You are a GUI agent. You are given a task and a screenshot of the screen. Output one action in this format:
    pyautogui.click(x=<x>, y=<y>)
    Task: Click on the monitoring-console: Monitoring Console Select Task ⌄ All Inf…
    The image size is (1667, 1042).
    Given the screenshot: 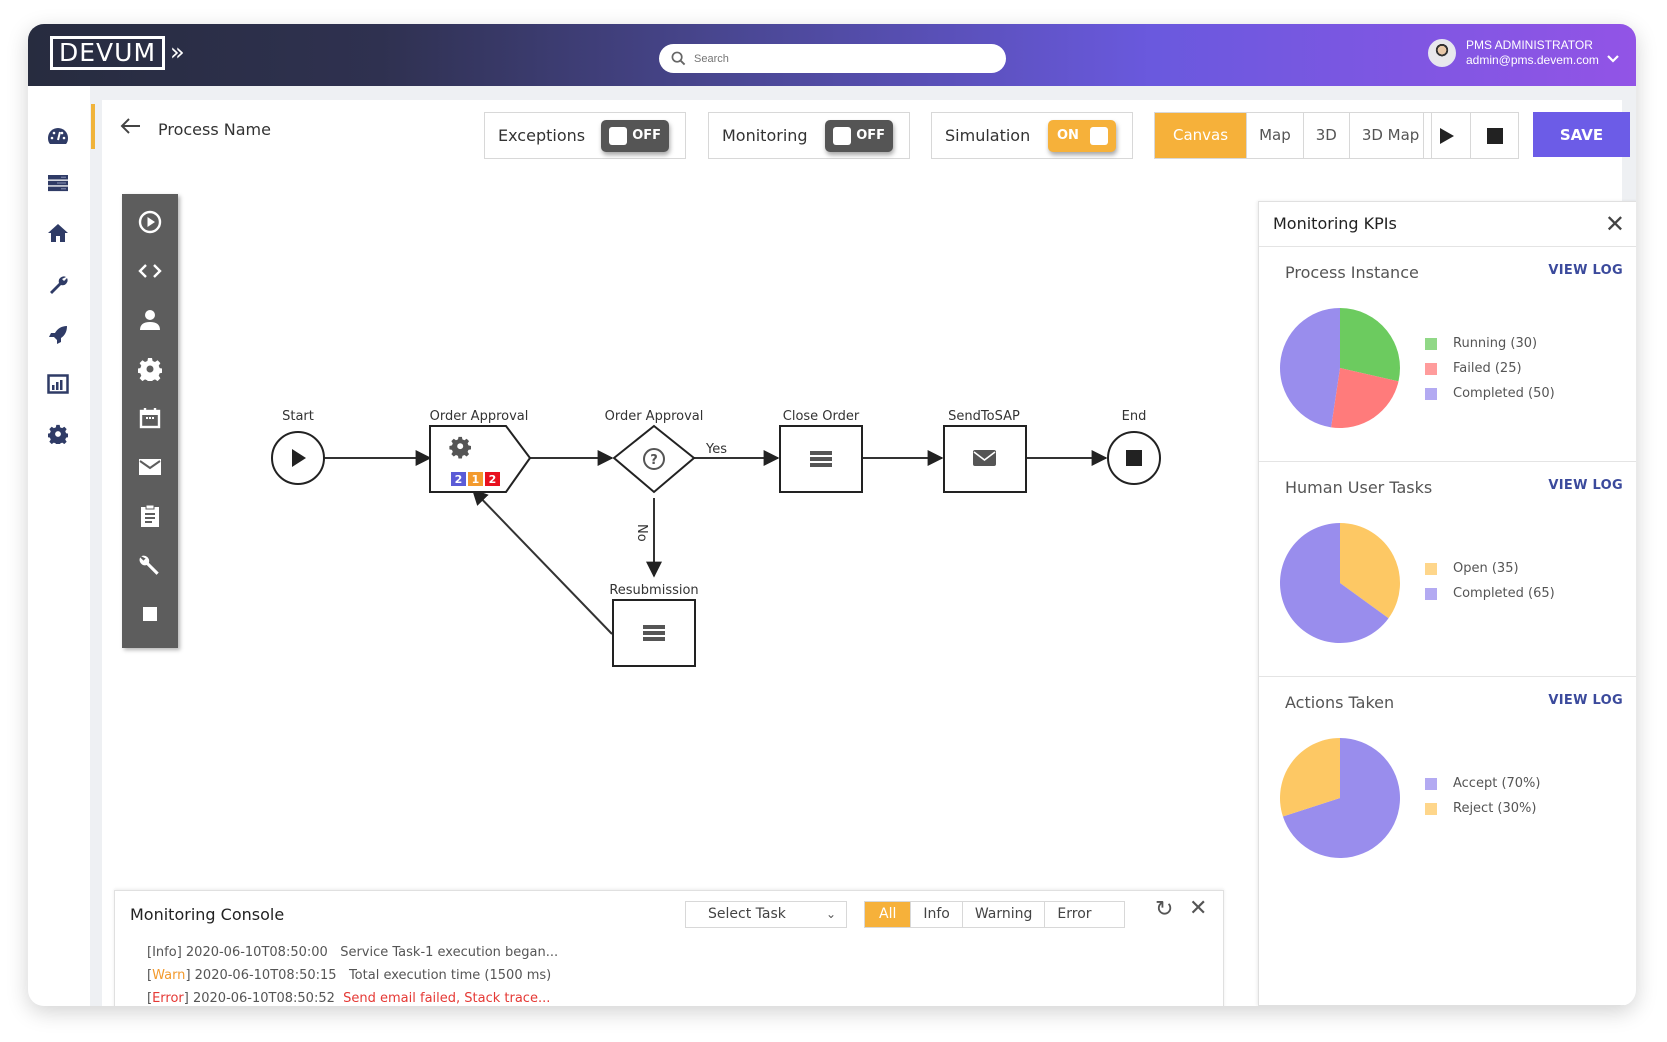 What is the action you would take?
    pyautogui.click(x=669, y=948)
    